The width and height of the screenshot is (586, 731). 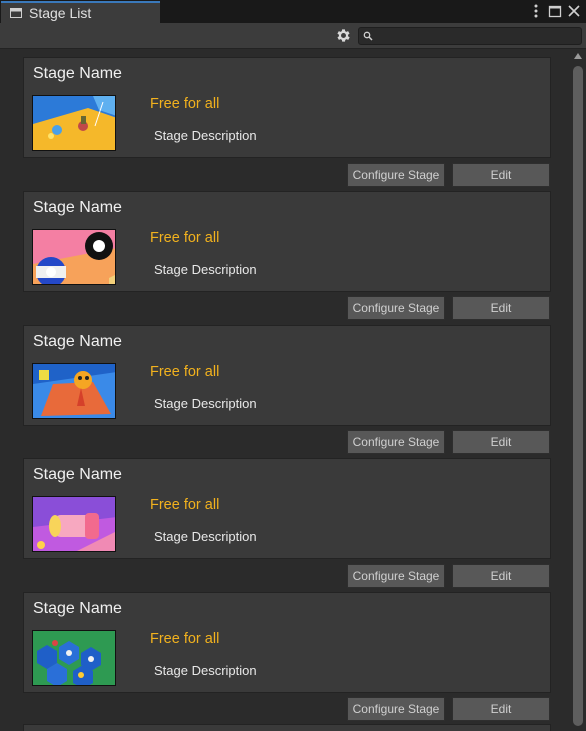 I want to click on window-icon, so click(x=16, y=13).